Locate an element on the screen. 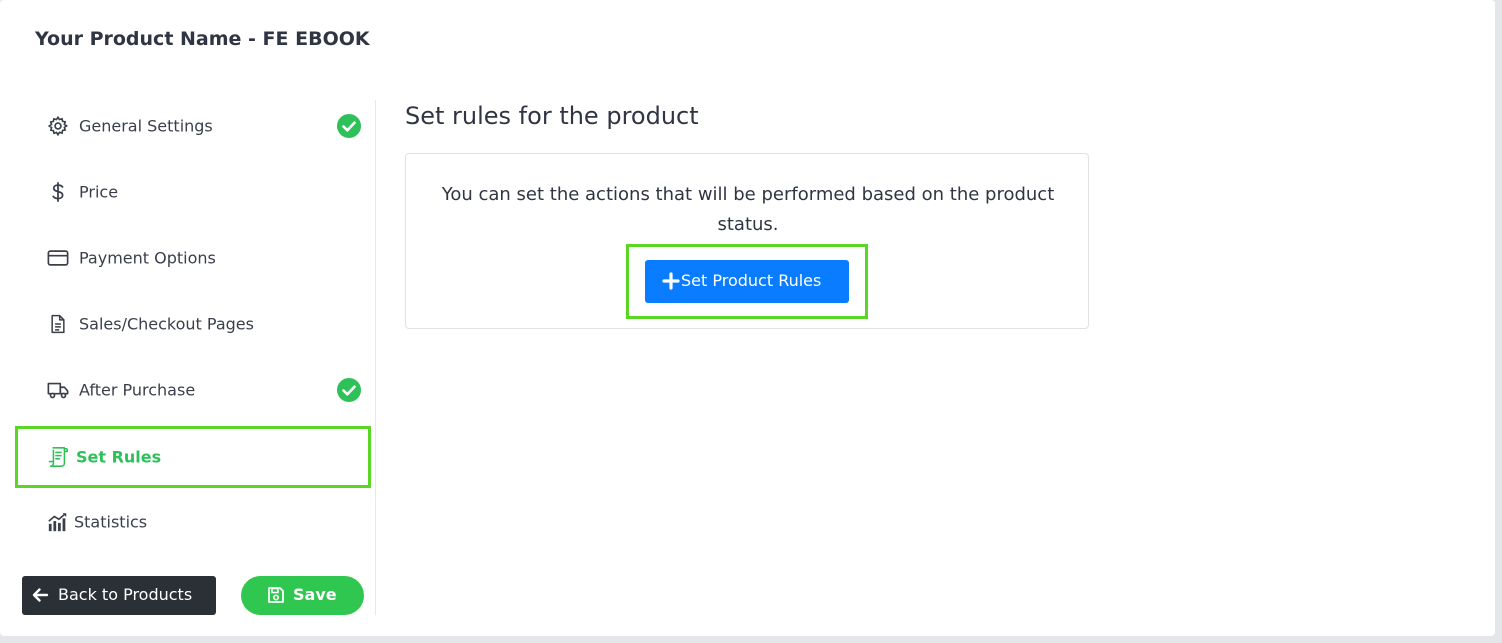  save-button-label: Save is located at coordinates (315, 594).